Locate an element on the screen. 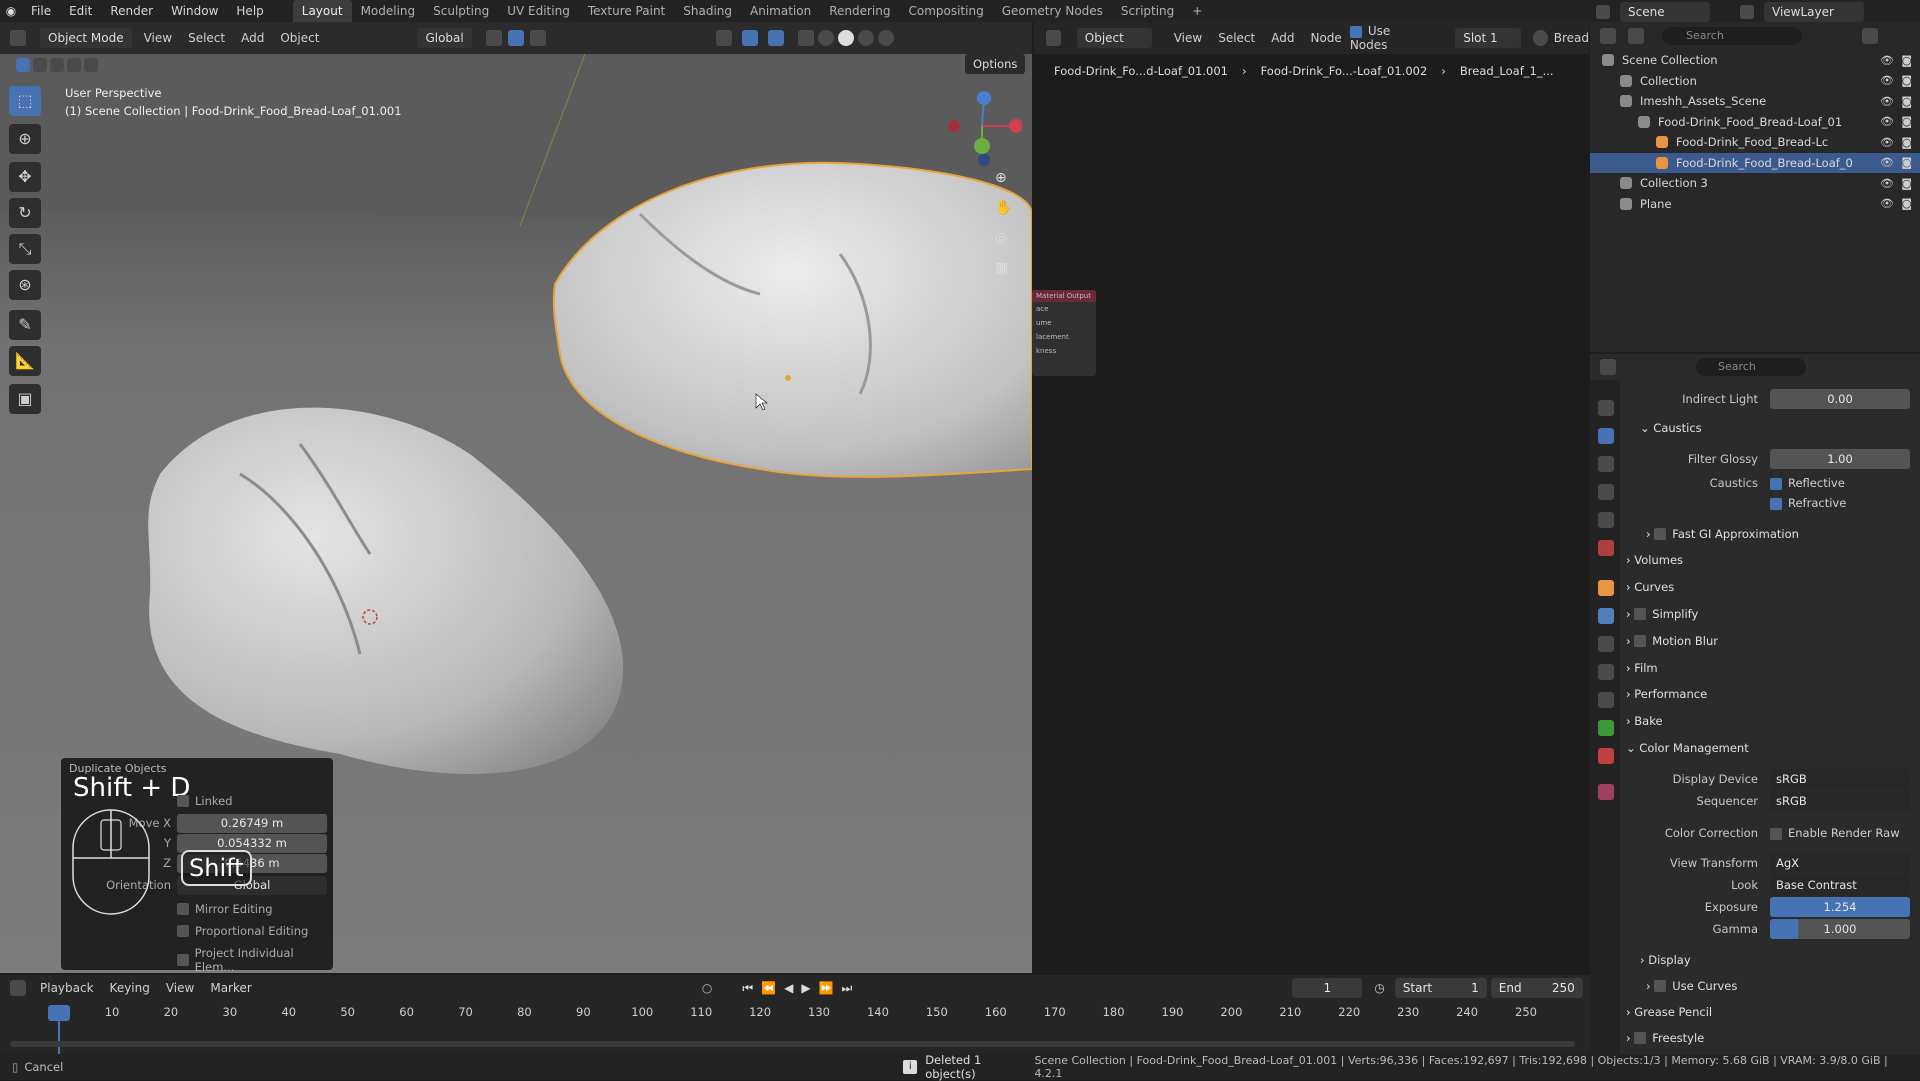 This screenshot has height=1081, width=1920. material-output-node: Material Output ace ume lacement kness is located at coordinates (1064, 333).